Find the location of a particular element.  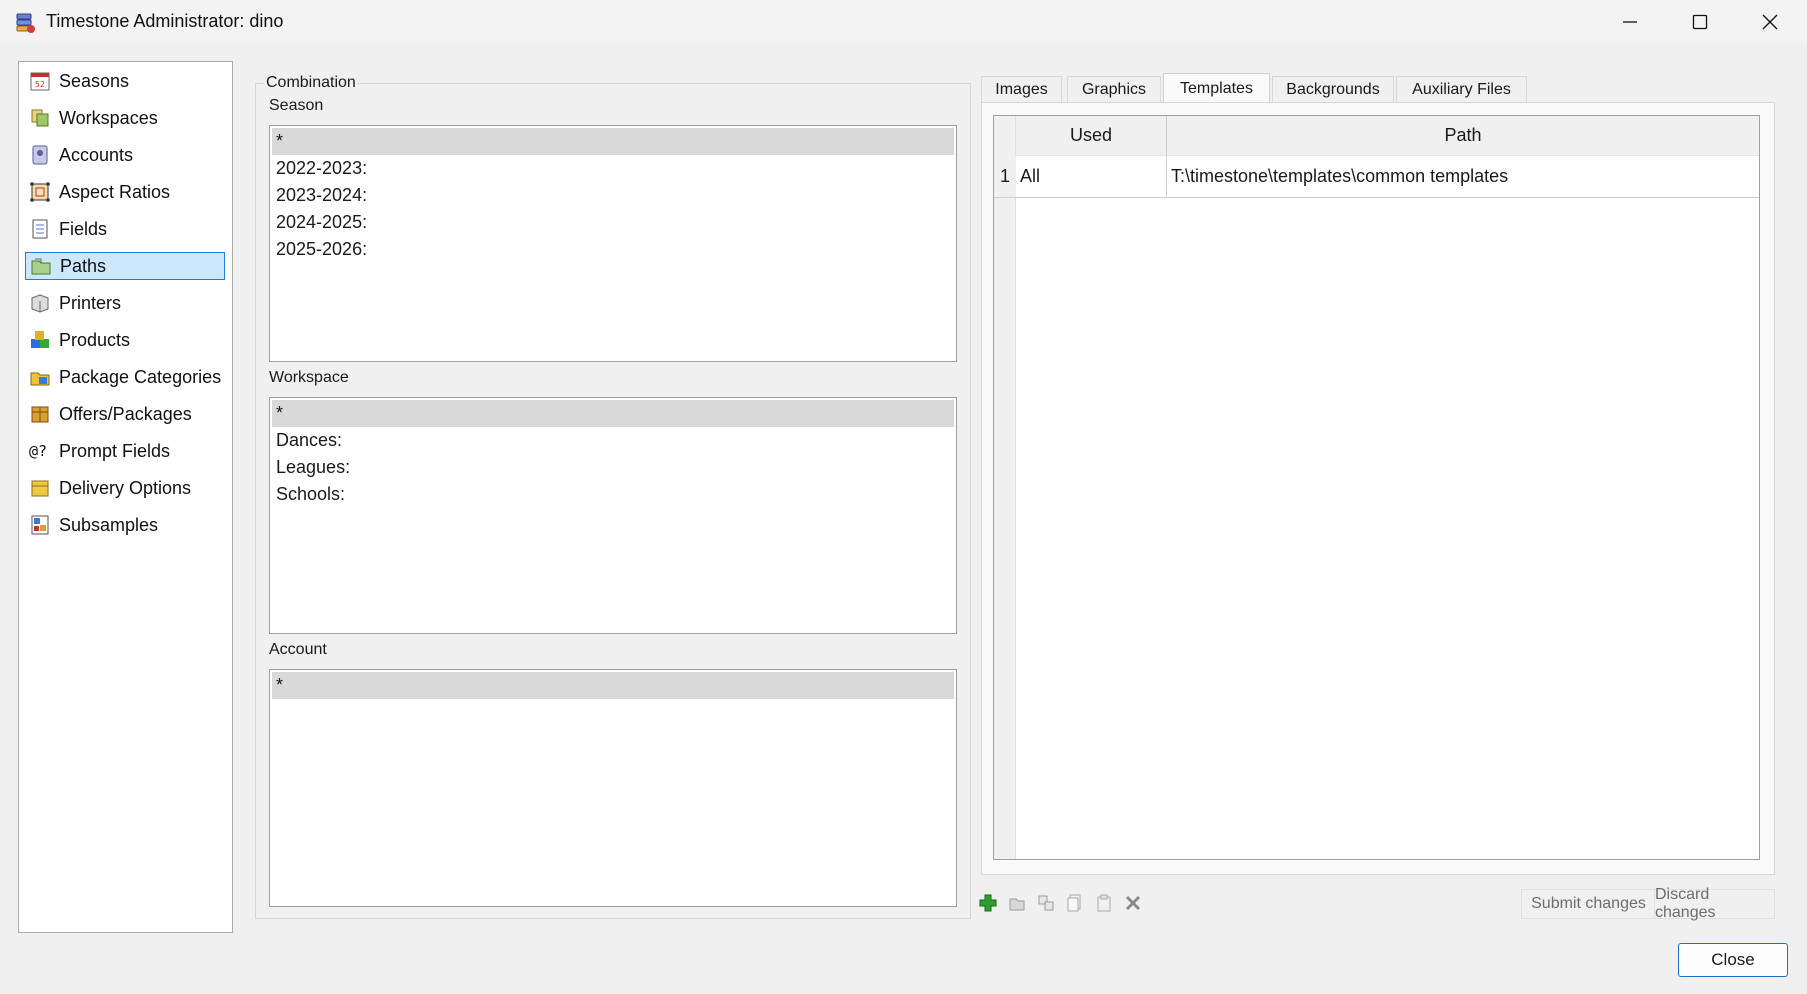

sidebar-item-label: Package Categories is located at coordinates (140, 376).